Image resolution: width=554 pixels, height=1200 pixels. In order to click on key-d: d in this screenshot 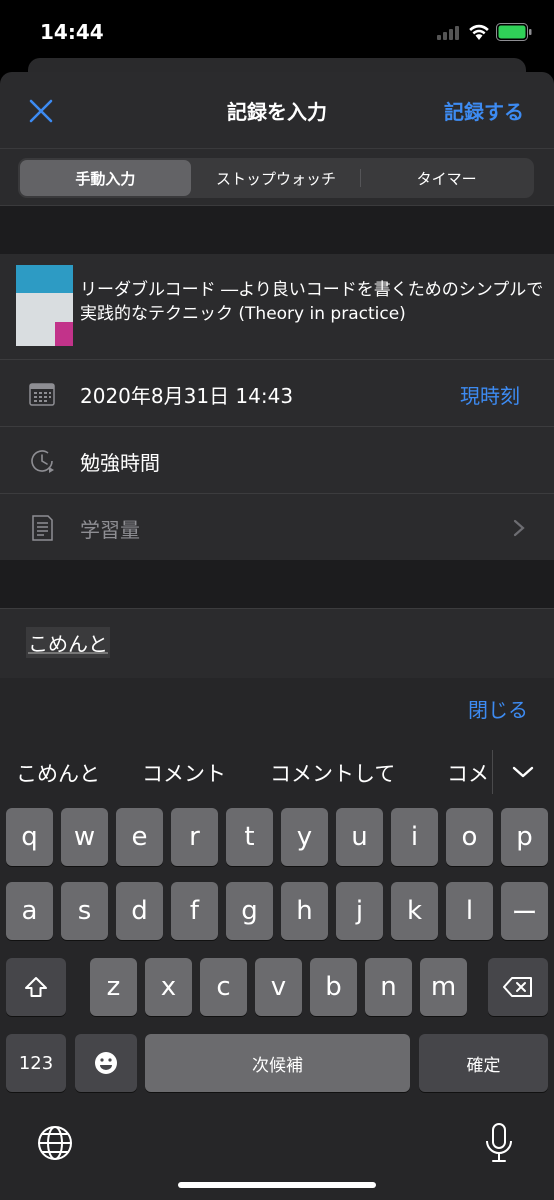, I will do `click(139, 911)`.